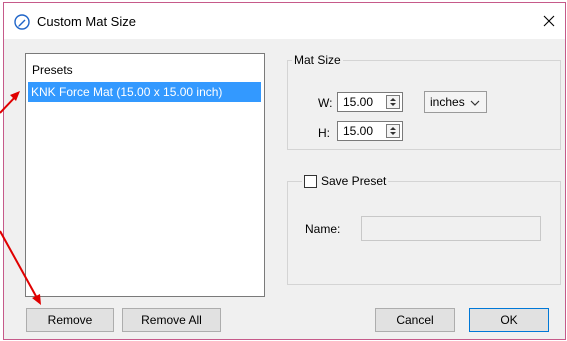  Describe the element at coordinates (10, 102) in the screenshot. I see `annotation-arrow-presets` at that location.